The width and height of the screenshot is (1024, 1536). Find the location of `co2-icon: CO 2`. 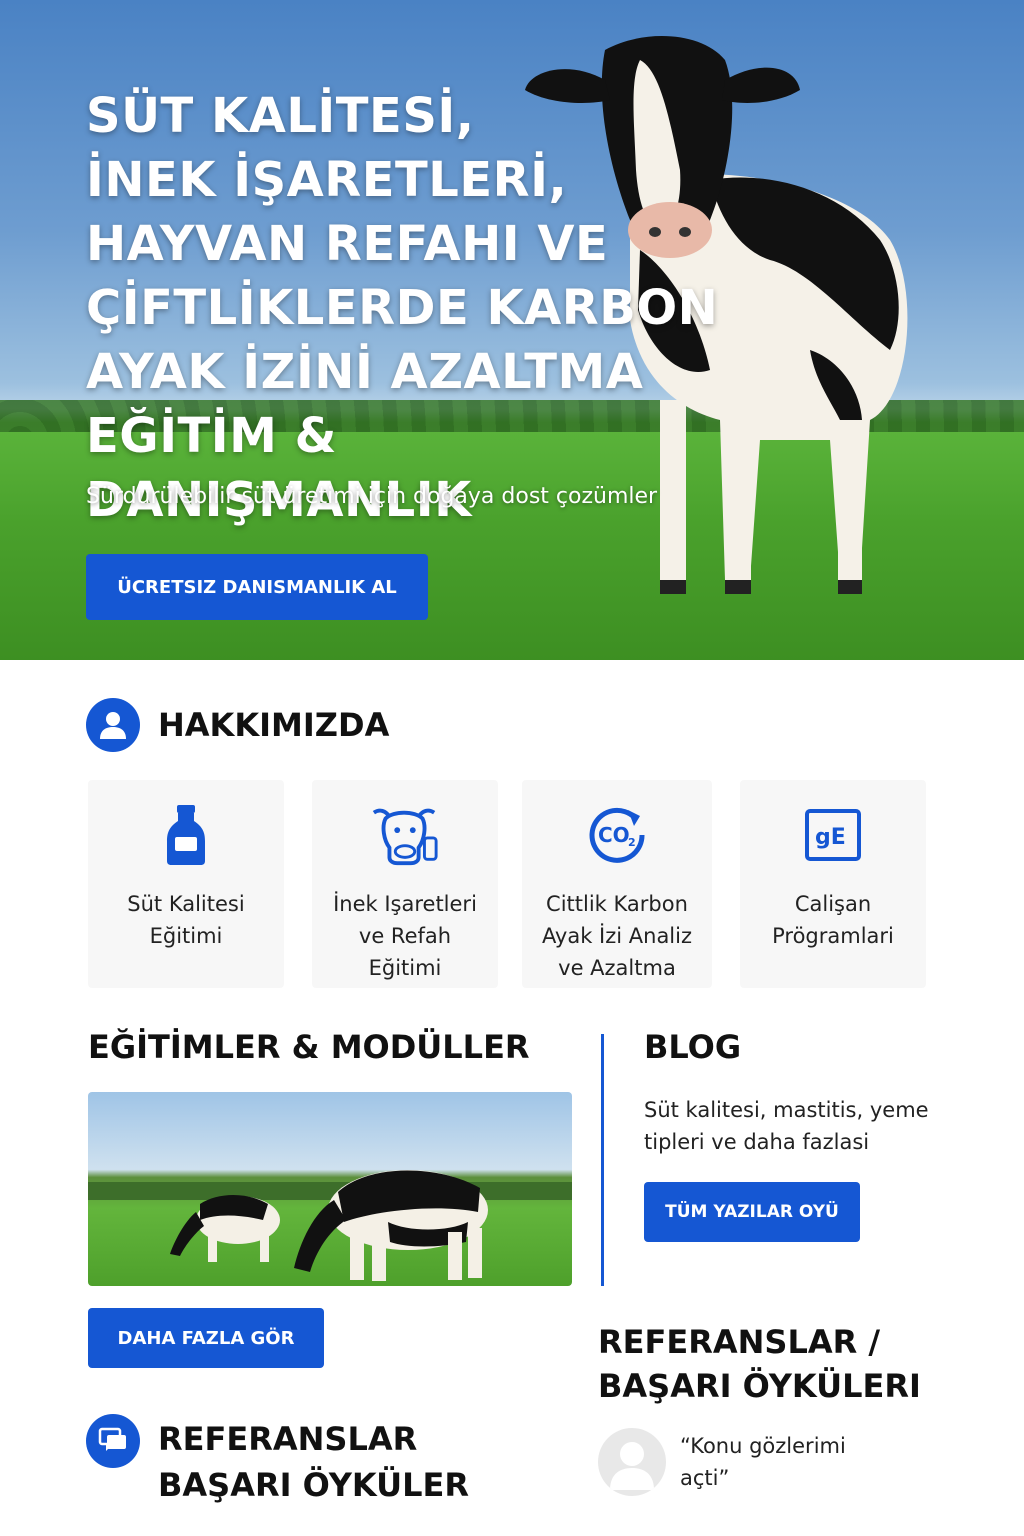

co2-icon: CO 2 is located at coordinates (617, 835).